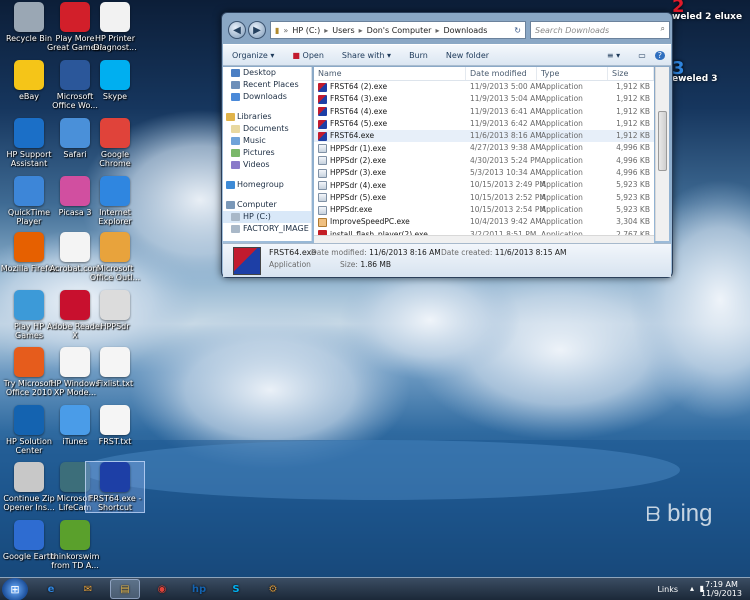 Image resolution: width=750 pixels, height=600 pixels. I want to click on start-button: ⊞, so click(15, 589).